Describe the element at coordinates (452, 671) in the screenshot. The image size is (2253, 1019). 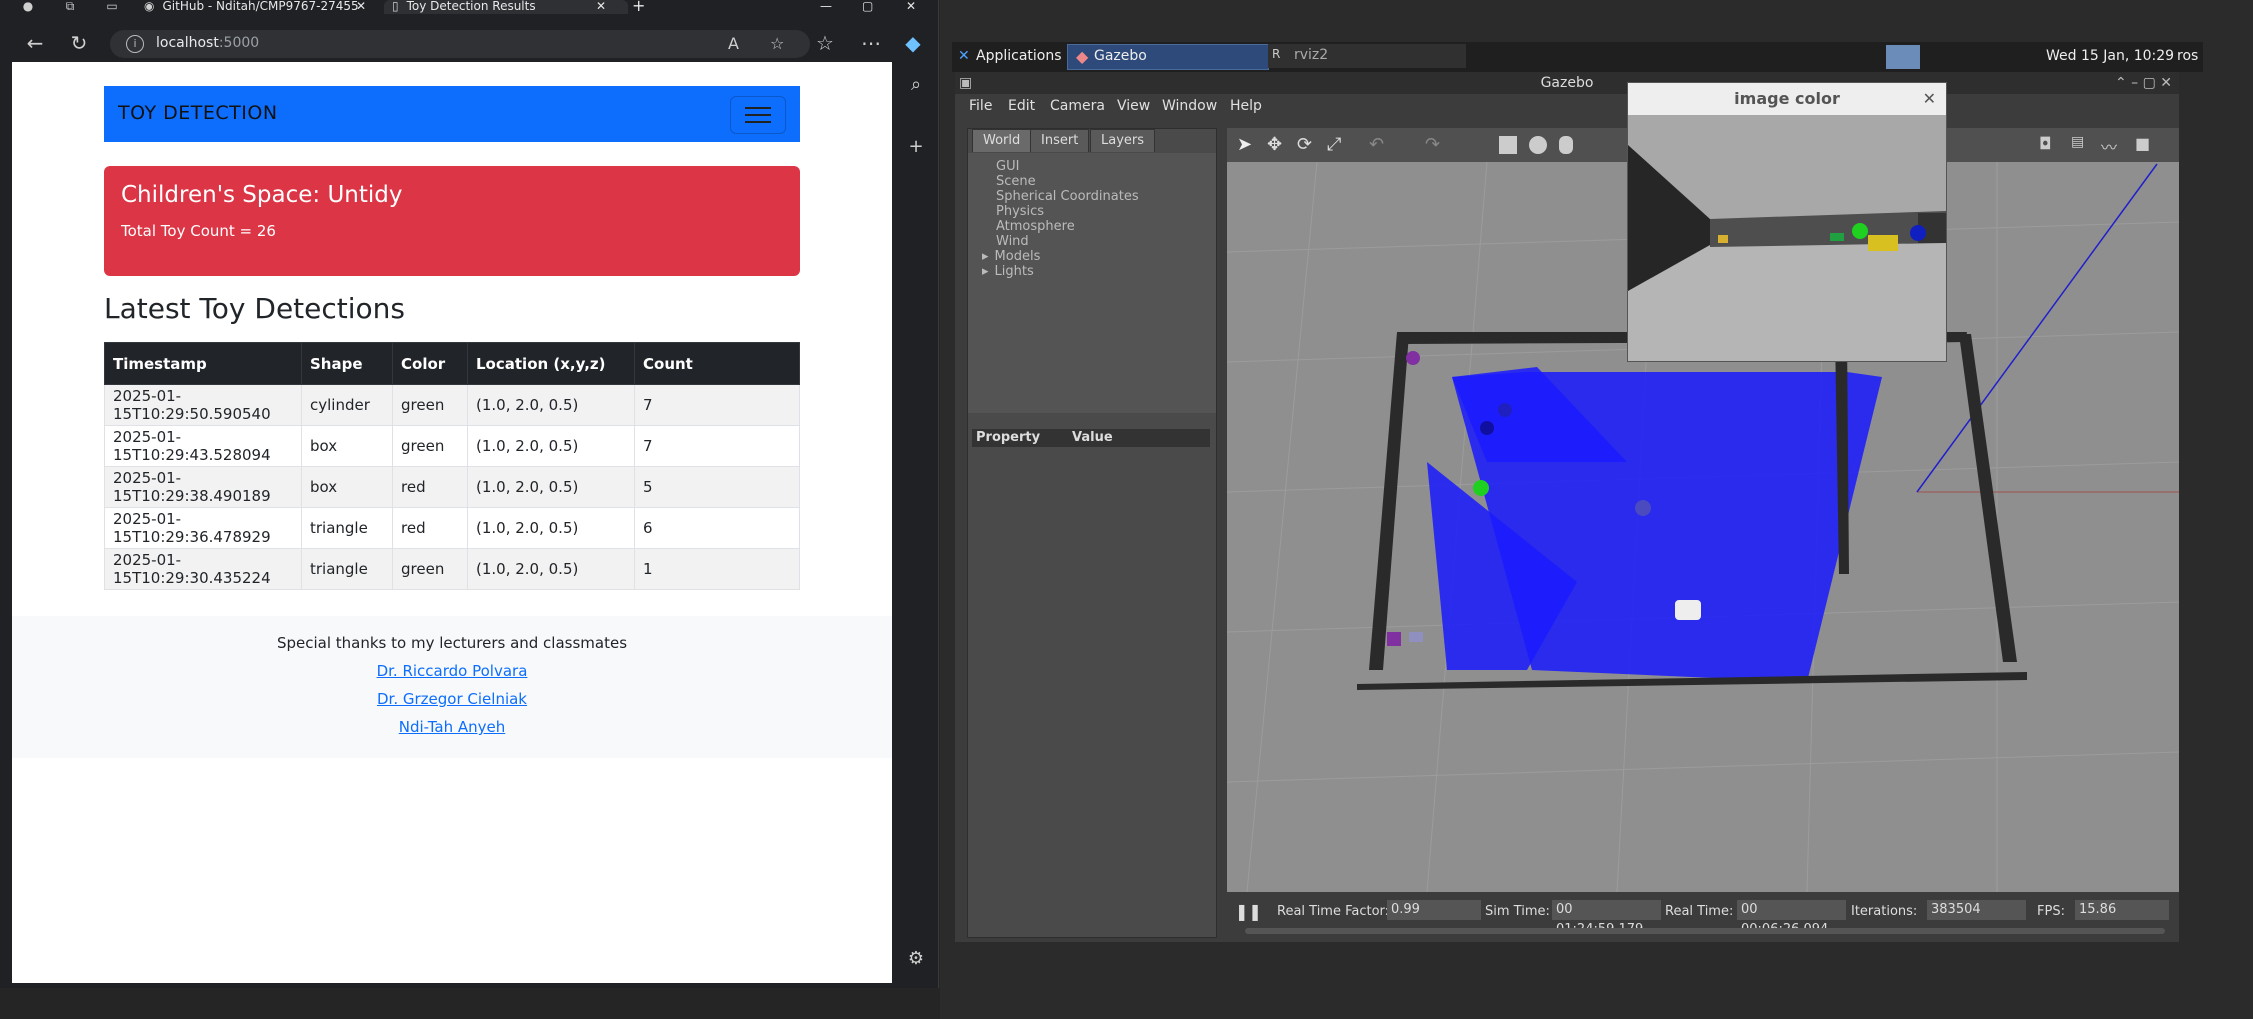
I see `link-riccardo-polvara: Dr. Riccardo Polvara` at that location.